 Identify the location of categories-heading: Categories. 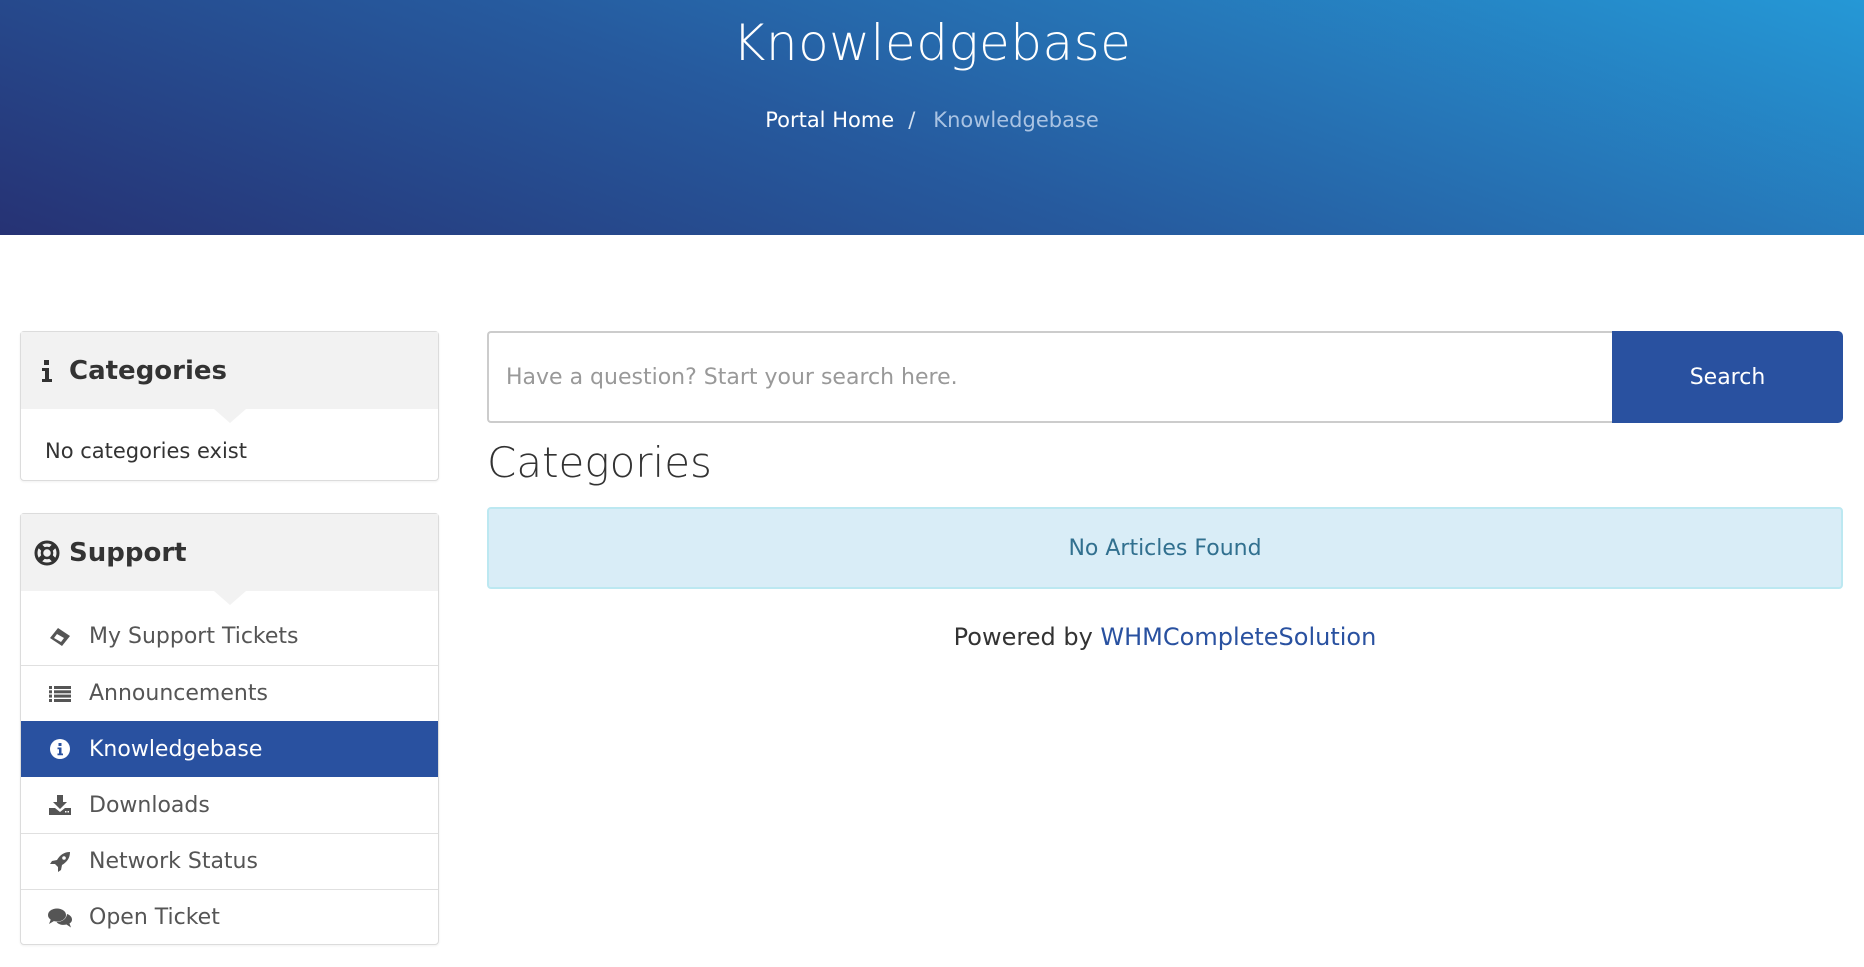
(599, 462).